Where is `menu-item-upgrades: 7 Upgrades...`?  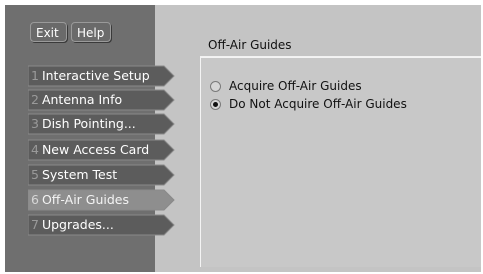
menu-item-upgrades: 7 Upgrades... is located at coordinates (102, 225).